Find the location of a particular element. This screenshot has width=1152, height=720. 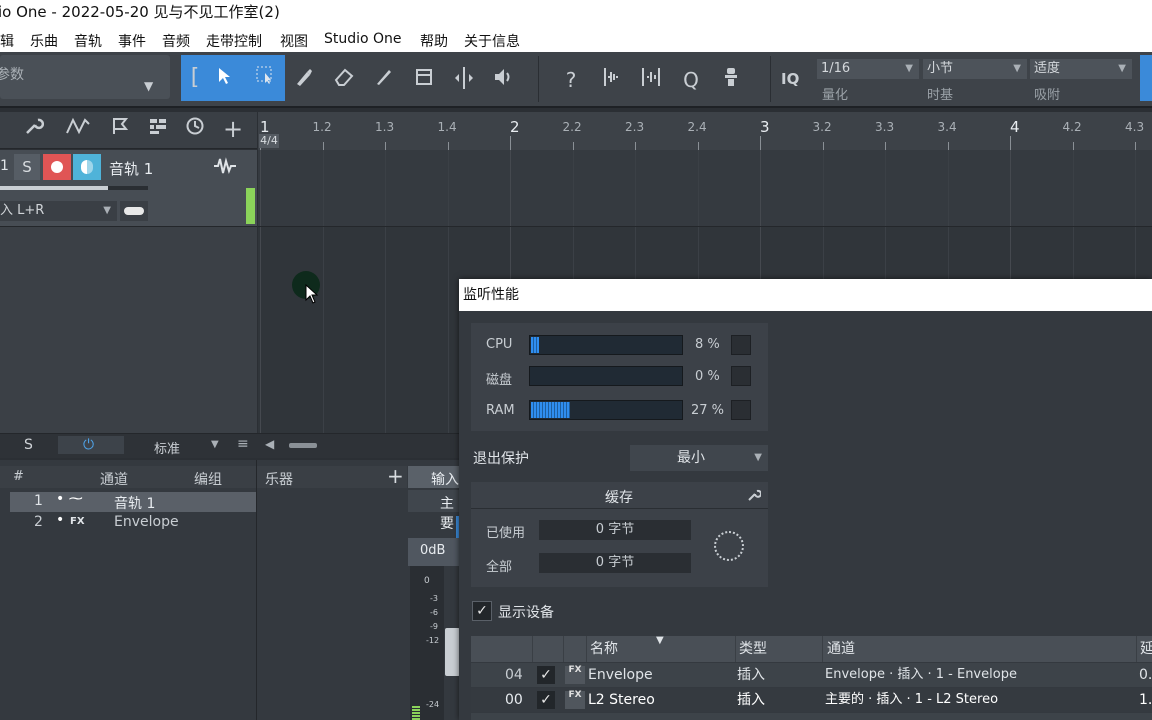

input-tab: 输入 is located at coordinates (434, 477).